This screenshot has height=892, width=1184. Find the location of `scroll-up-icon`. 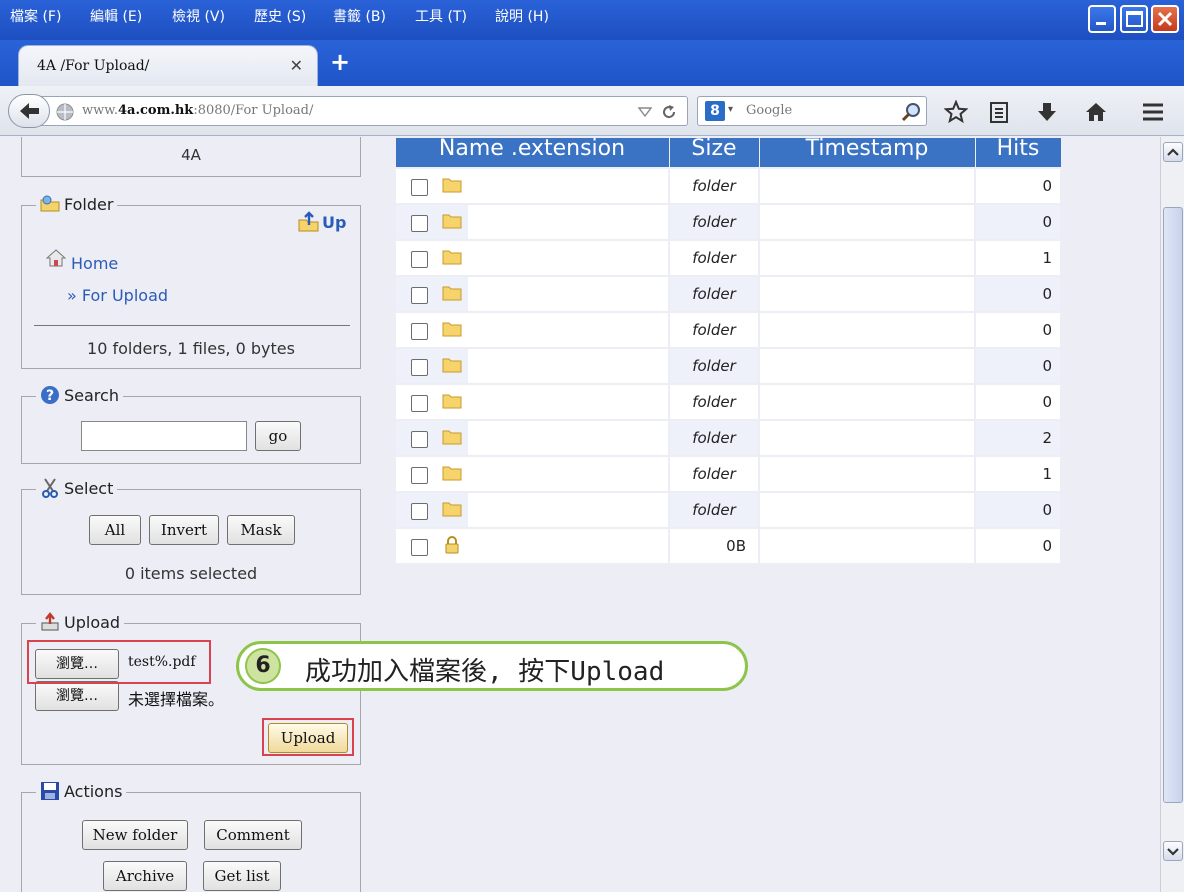

scroll-up-icon is located at coordinates (1173, 152).